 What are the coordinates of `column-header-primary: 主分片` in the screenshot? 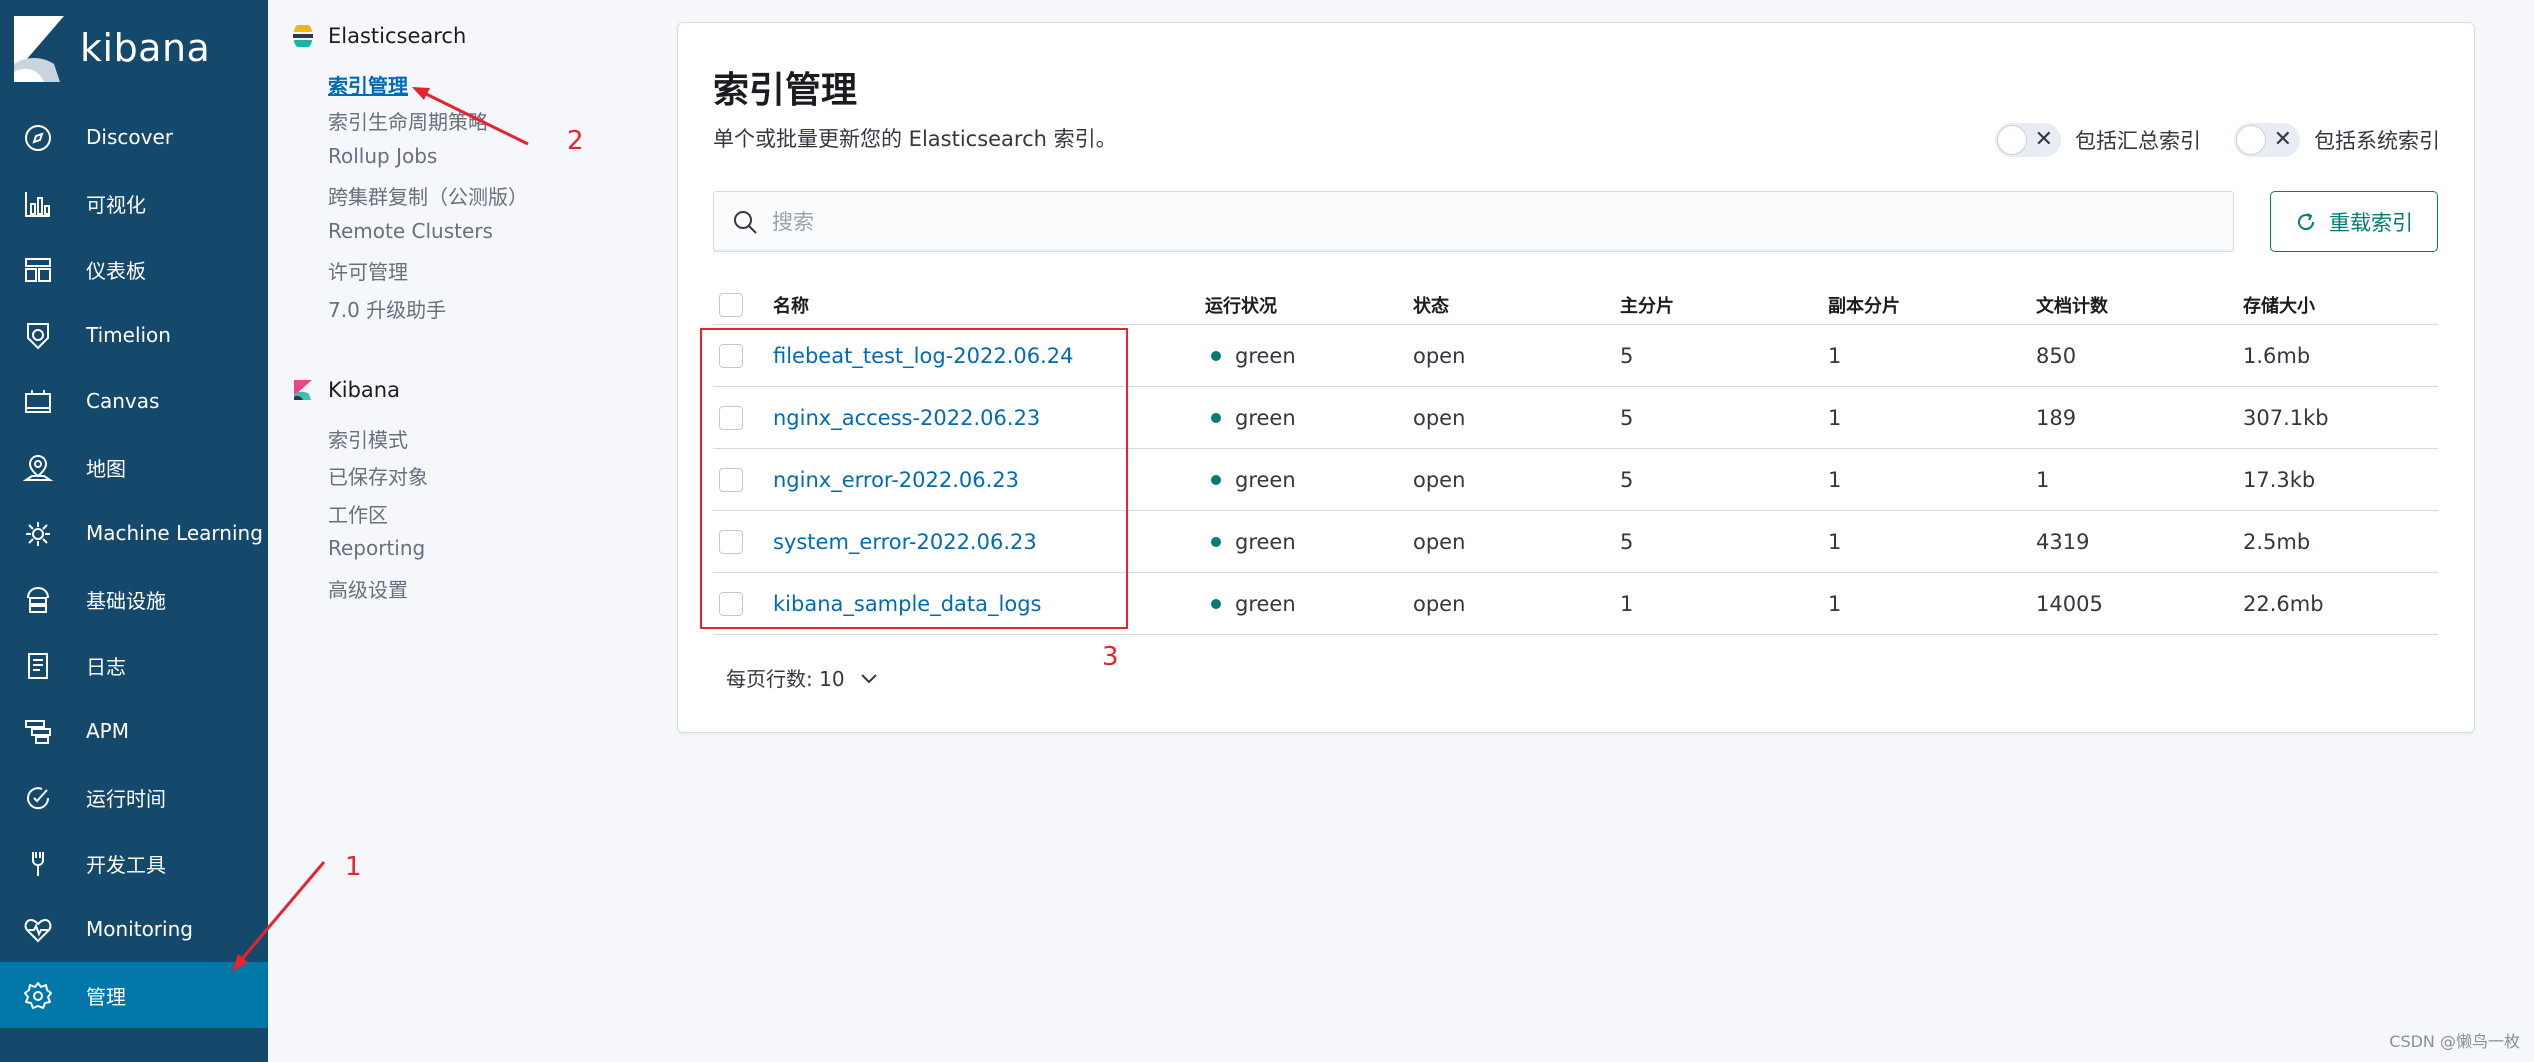 It's located at (1647, 304).